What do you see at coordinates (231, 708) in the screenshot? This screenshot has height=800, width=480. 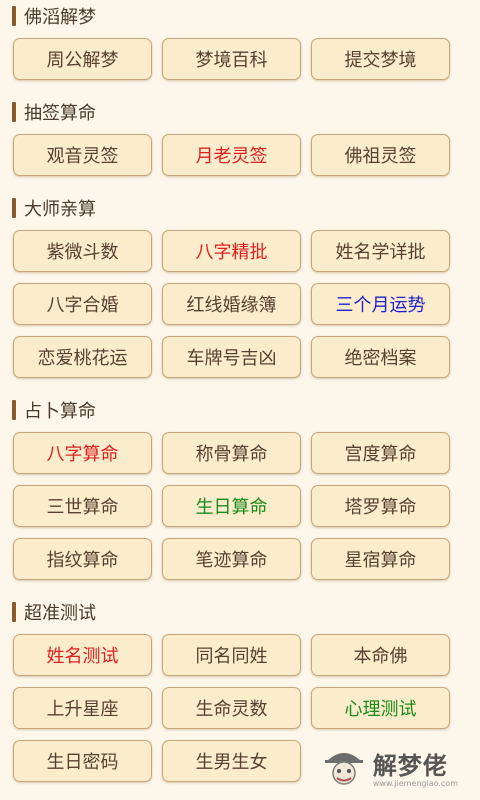 I see `btn-life-number: 生命灵数` at bounding box center [231, 708].